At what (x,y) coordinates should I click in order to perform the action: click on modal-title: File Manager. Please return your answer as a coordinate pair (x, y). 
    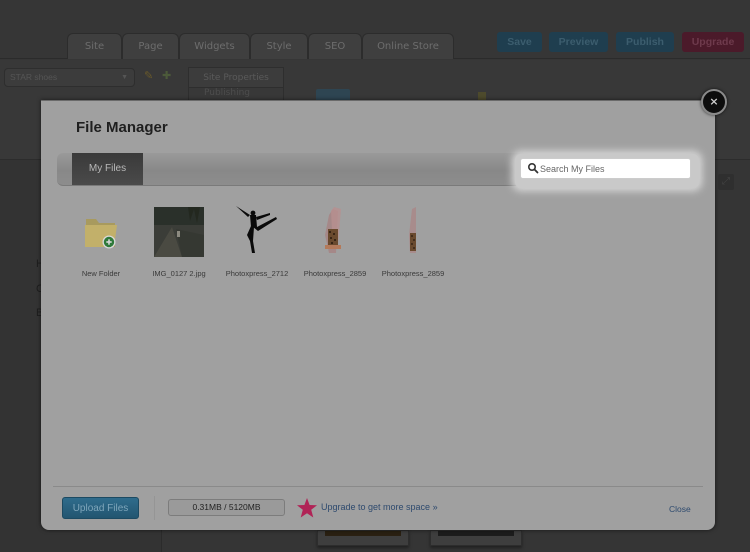
    Looking at the image, I should click on (122, 127).